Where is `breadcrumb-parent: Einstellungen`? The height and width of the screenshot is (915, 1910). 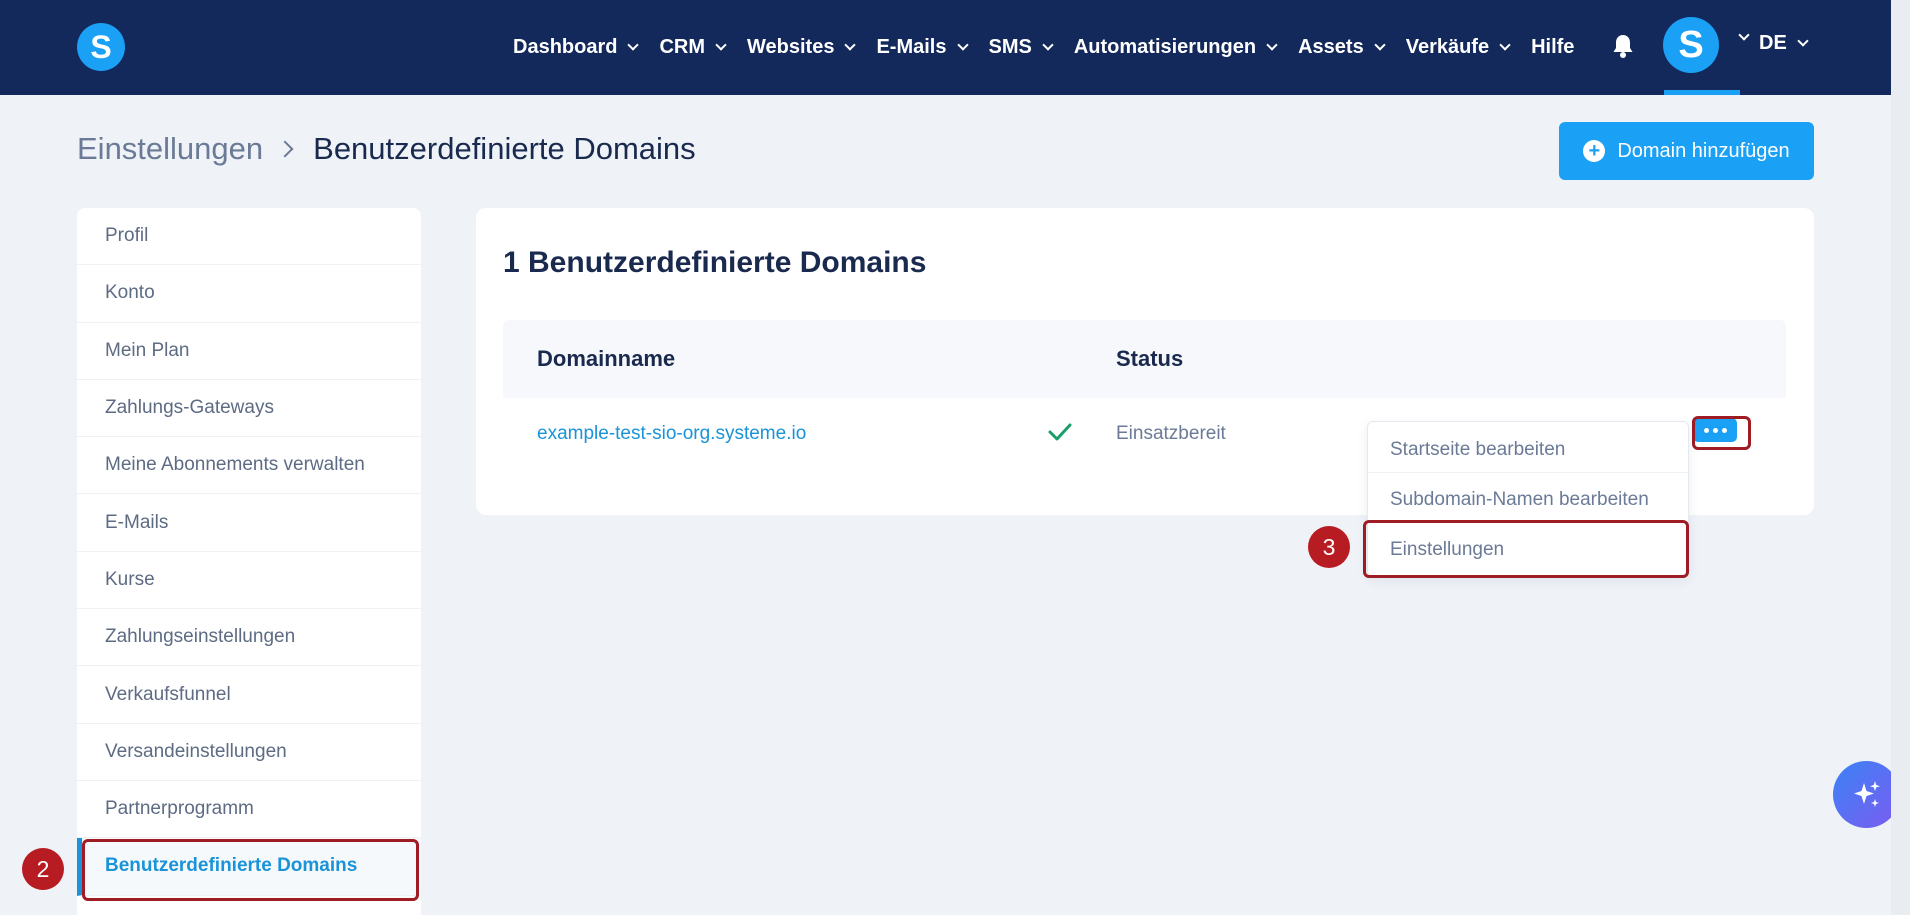 breadcrumb-parent: Einstellungen is located at coordinates (170, 149).